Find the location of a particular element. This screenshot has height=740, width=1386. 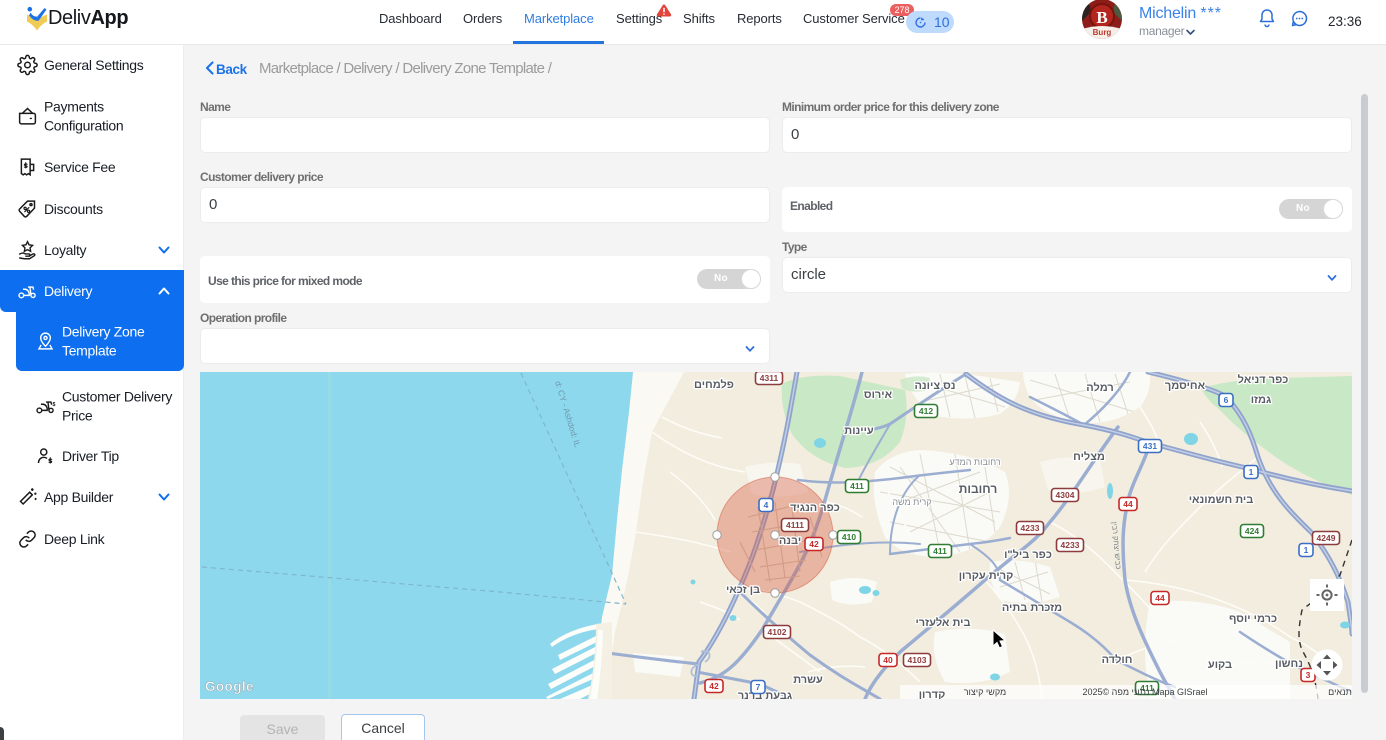

svg-text: חולדה is located at coordinates (1117, 659).